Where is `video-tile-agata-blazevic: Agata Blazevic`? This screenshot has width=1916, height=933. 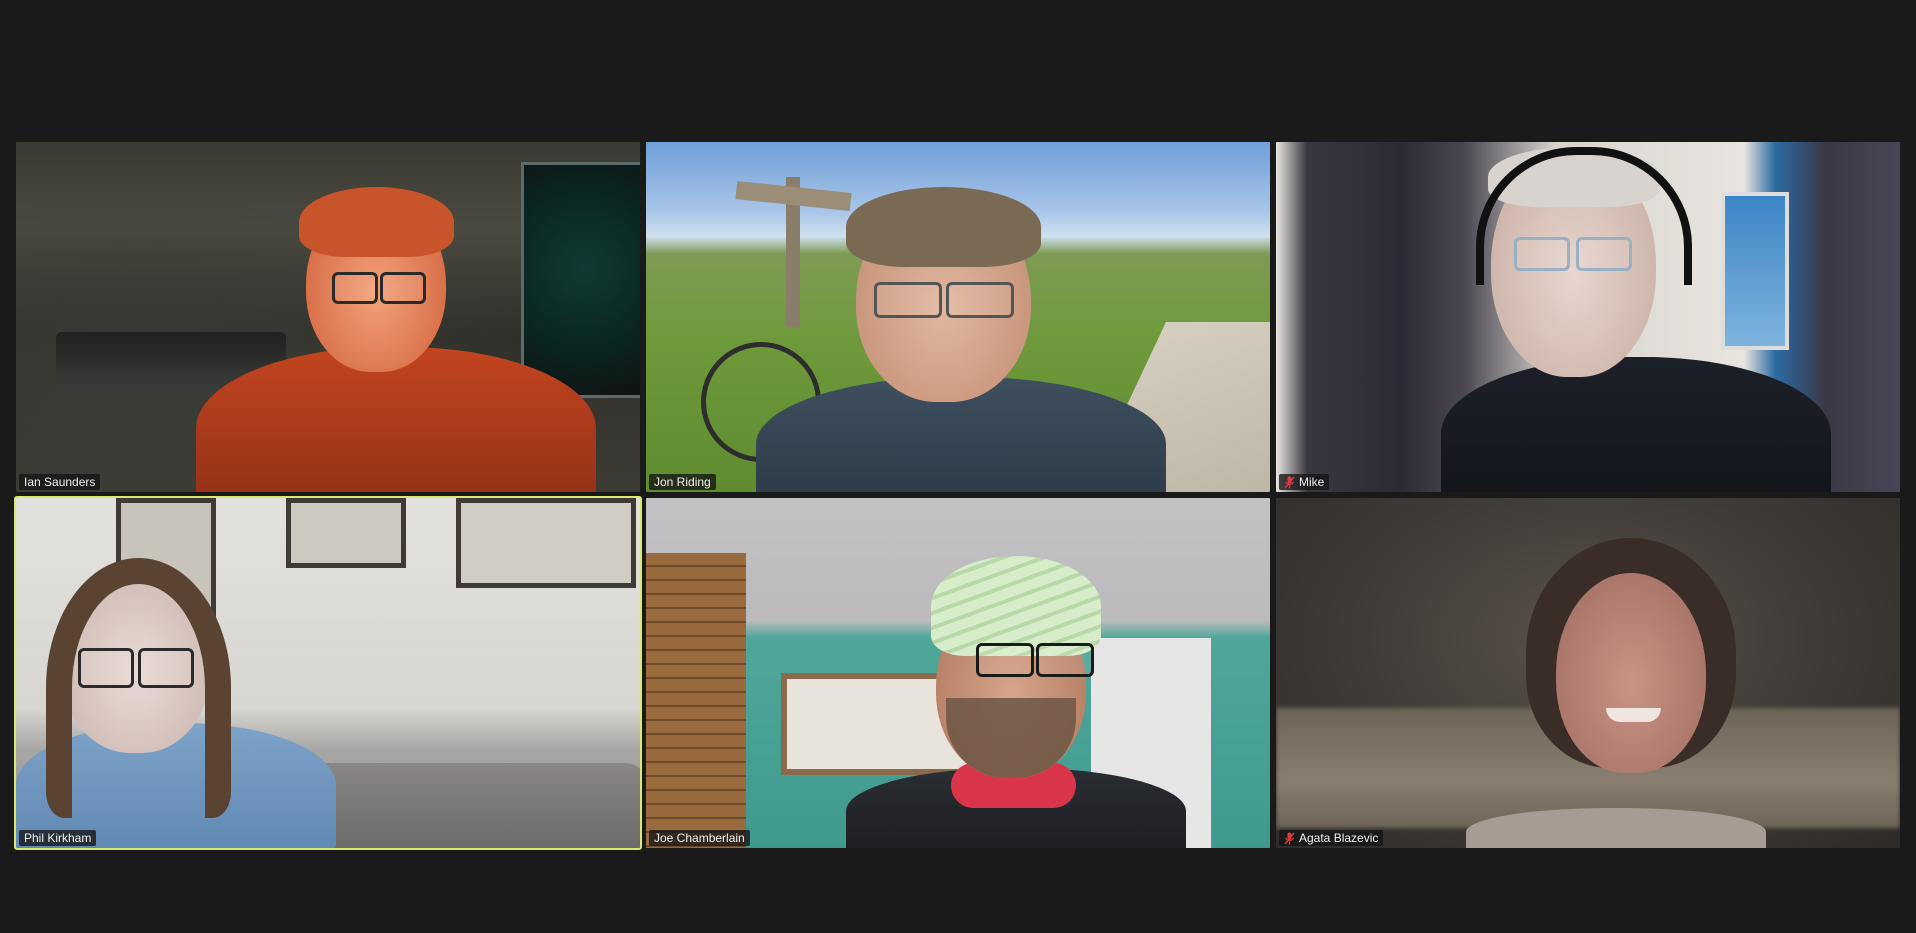 video-tile-agata-blazevic: Agata Blazevic is located at coordinates (1588, 673).